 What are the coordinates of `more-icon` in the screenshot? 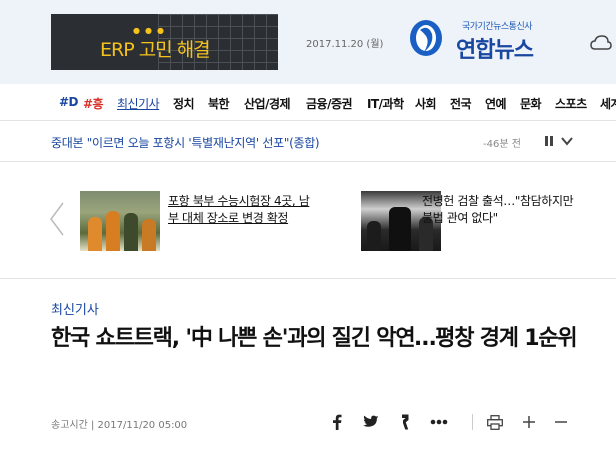 It's located at (439, 422).